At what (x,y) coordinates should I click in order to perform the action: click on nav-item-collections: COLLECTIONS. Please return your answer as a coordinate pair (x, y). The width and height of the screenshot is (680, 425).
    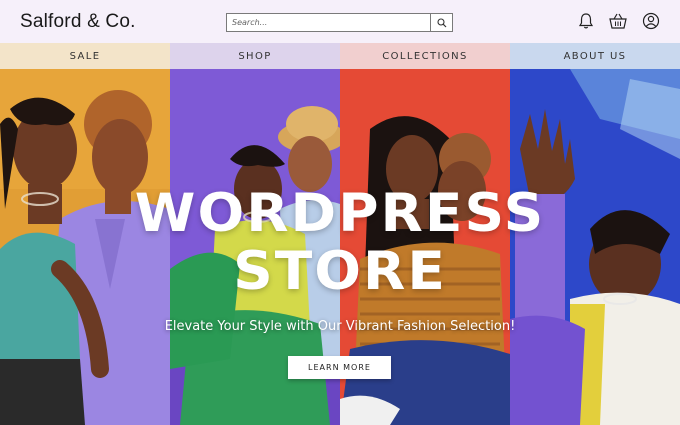
    Looking at the image, I should click on (425, 56).